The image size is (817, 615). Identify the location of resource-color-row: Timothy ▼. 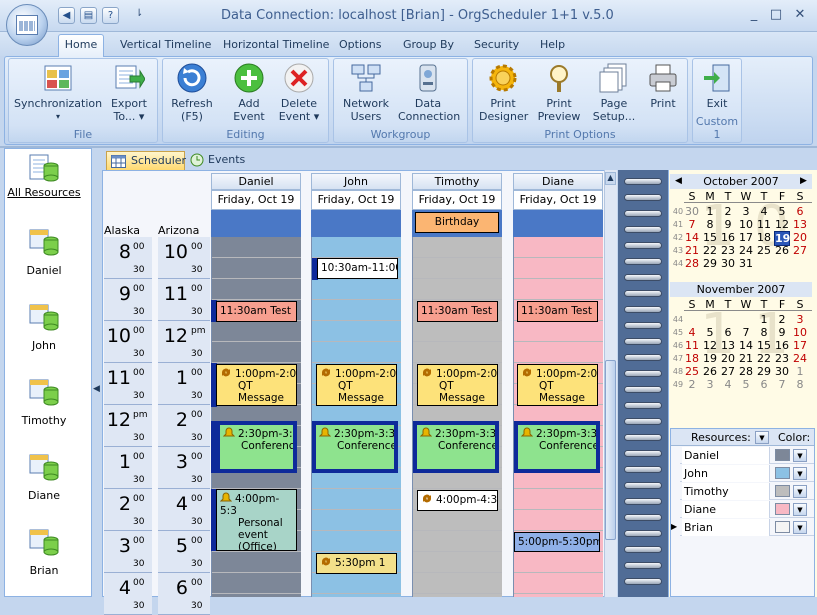
(747, 491).